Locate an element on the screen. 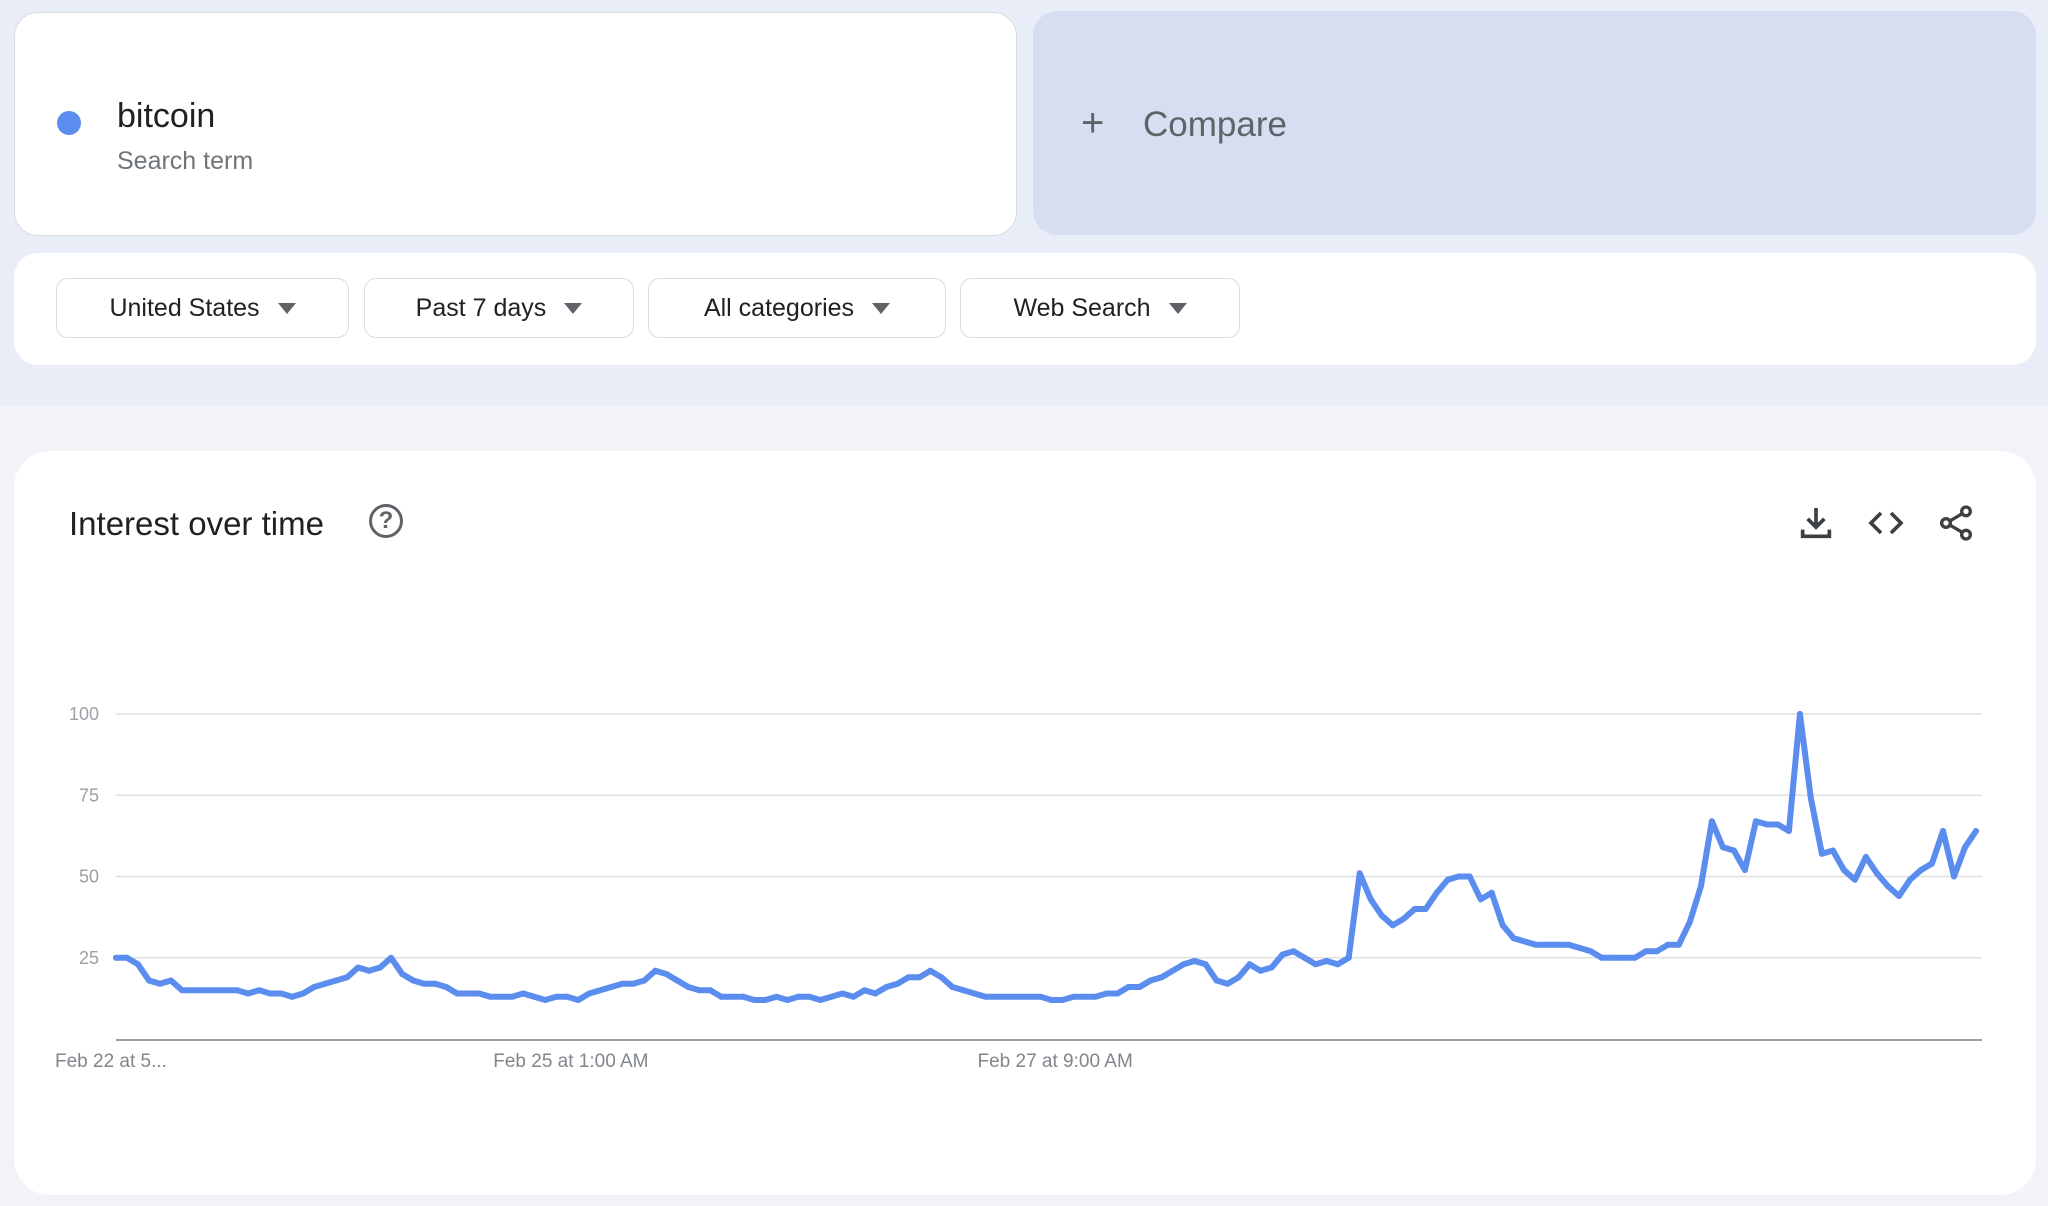  category-dropdown: All categories is located at coordinates (797, 308).